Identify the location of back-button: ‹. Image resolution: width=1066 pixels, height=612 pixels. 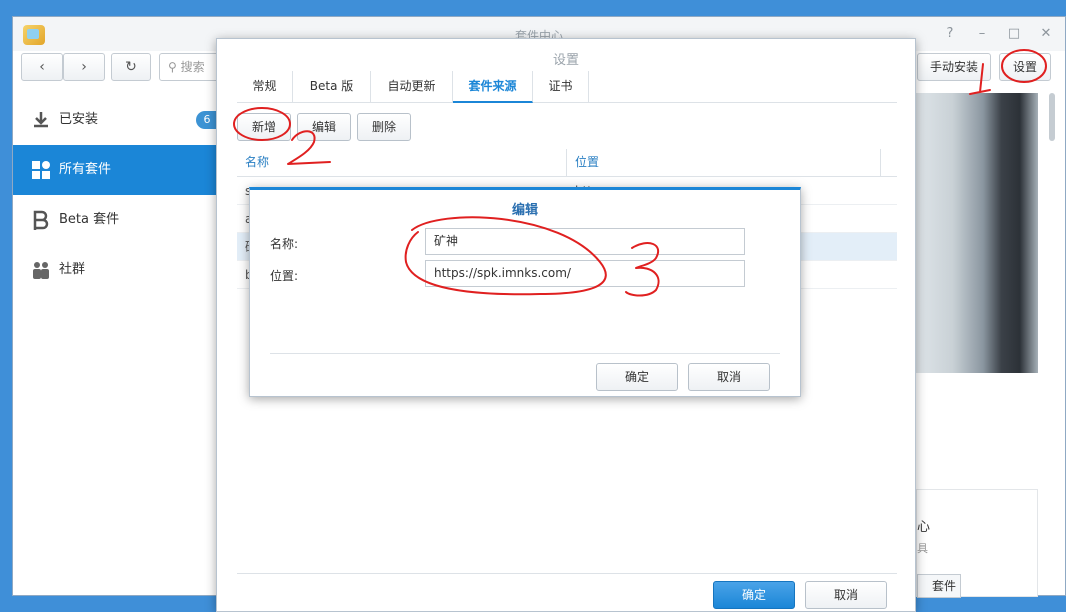
(42, 67).